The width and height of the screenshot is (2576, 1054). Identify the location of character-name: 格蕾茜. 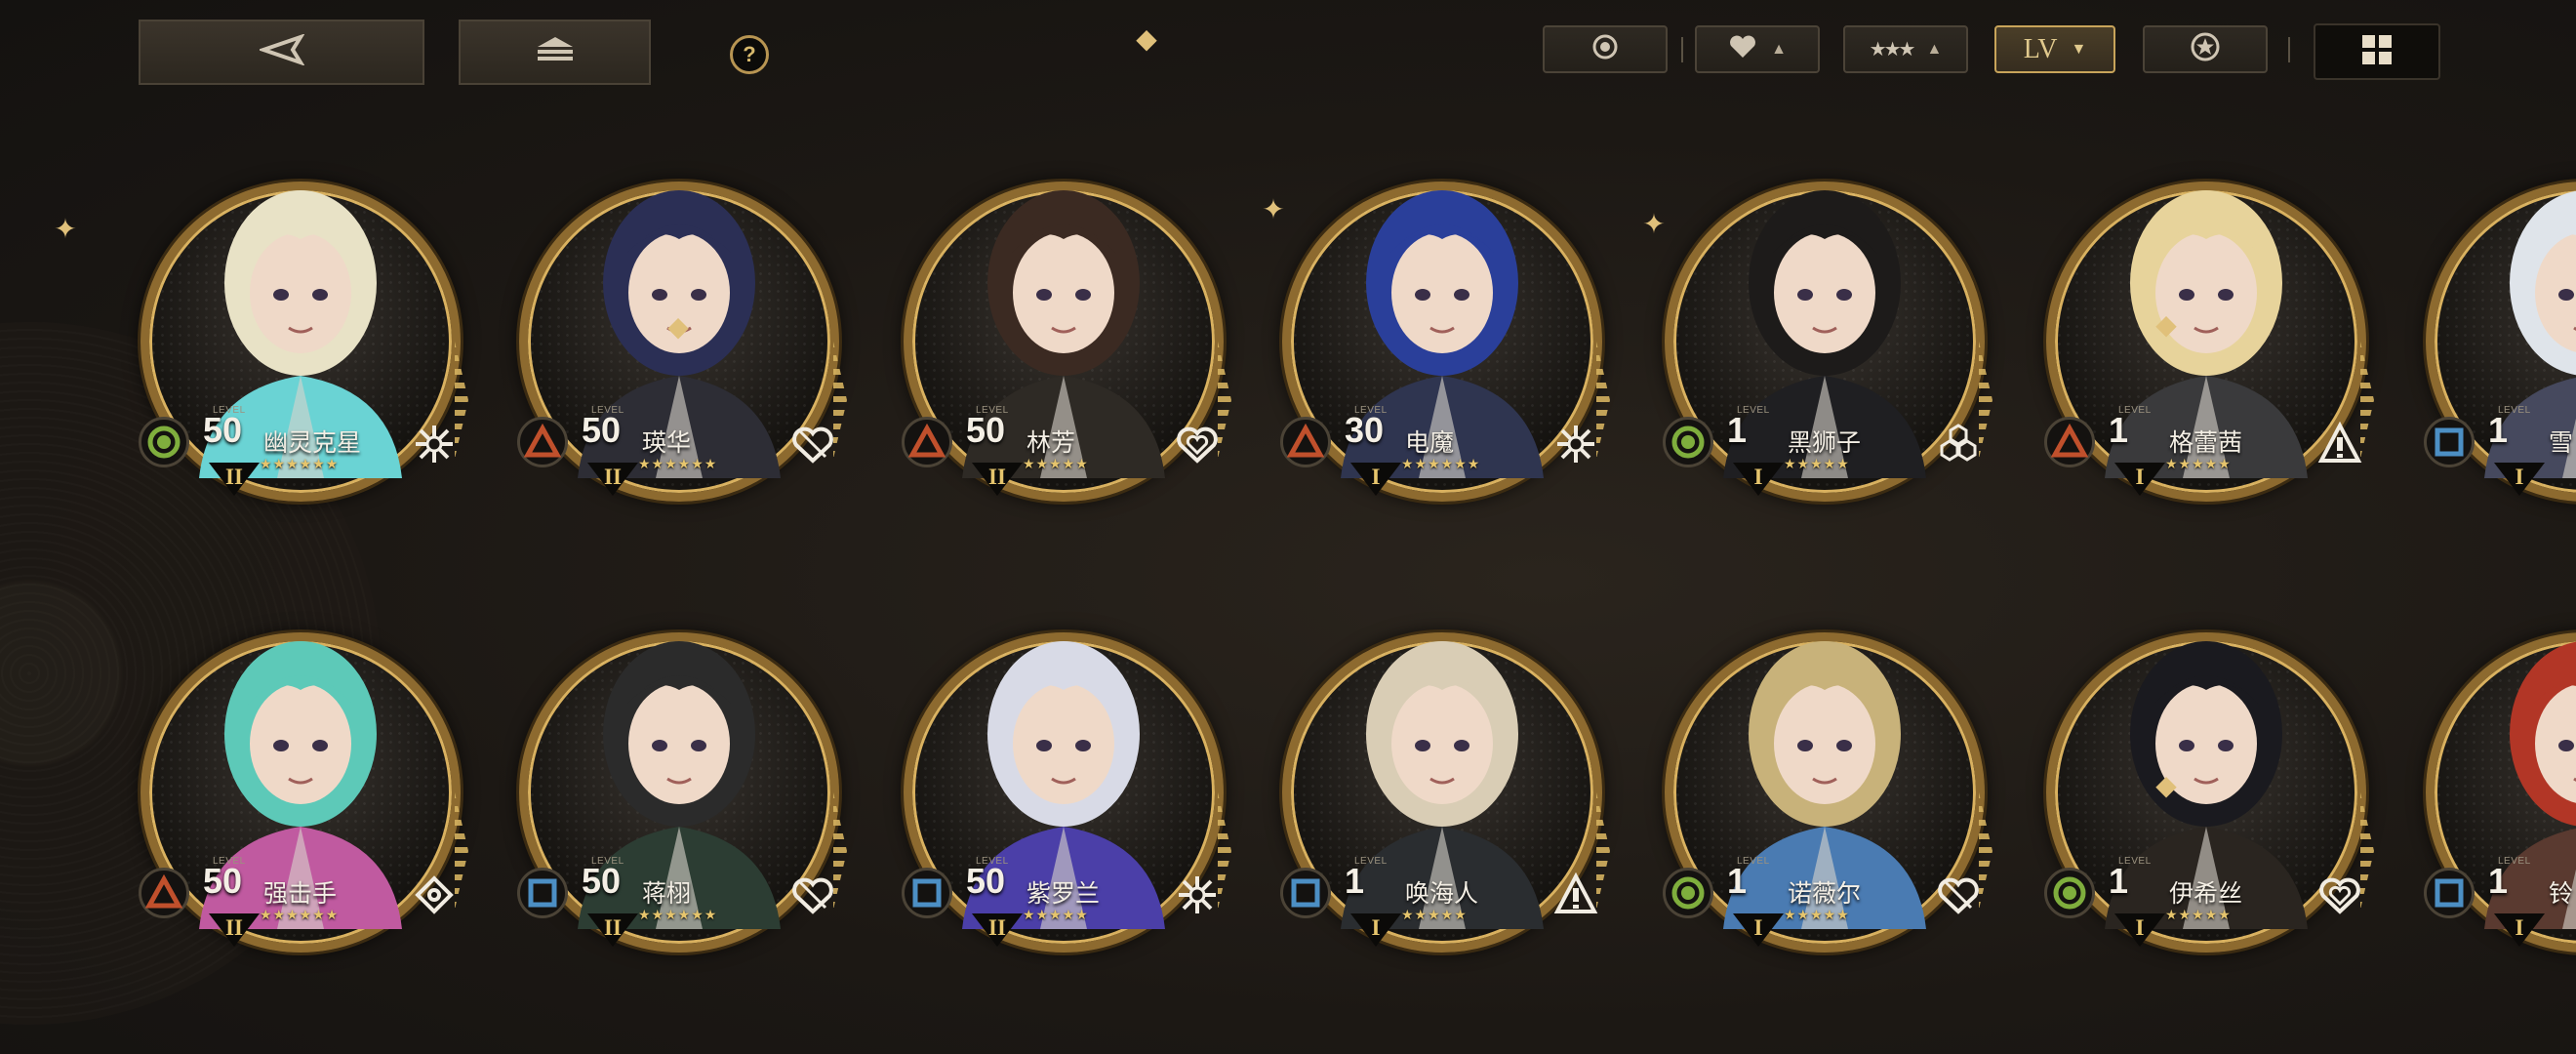
(2206, 443).